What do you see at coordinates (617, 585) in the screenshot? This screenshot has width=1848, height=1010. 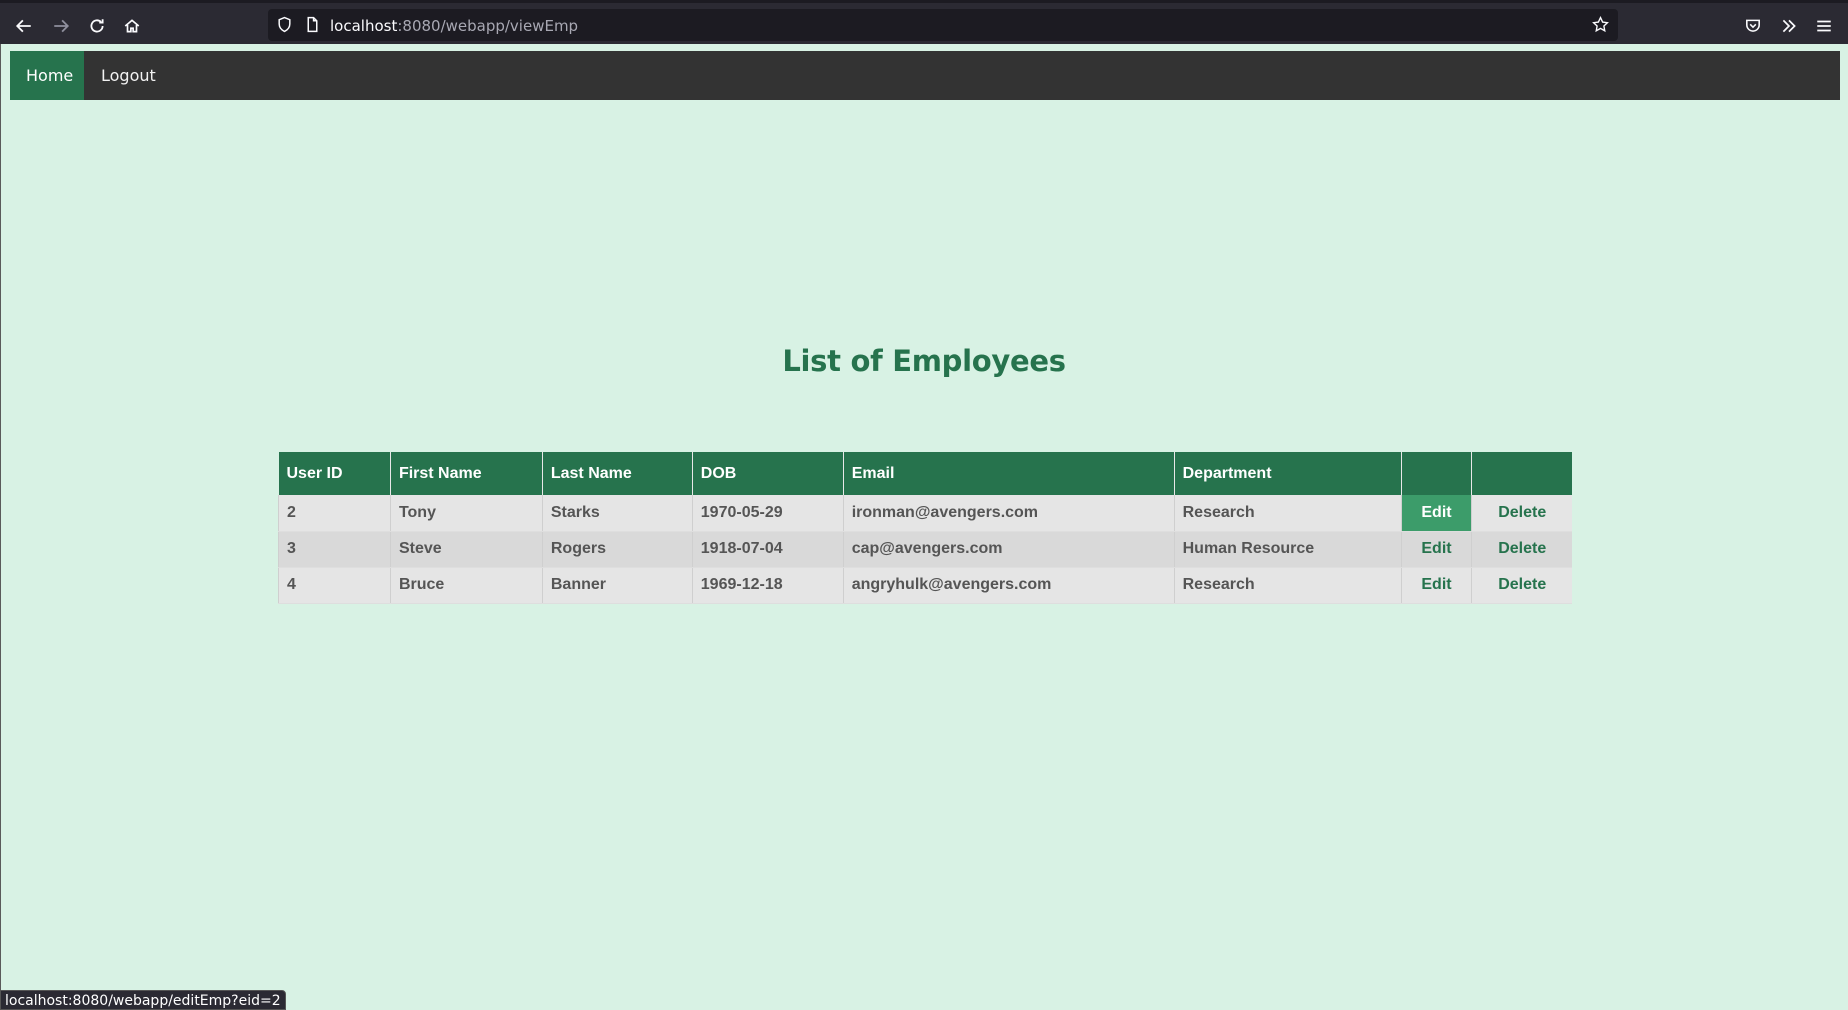 I see `cell-last-name: Banner` at bounding box center [617, 585].